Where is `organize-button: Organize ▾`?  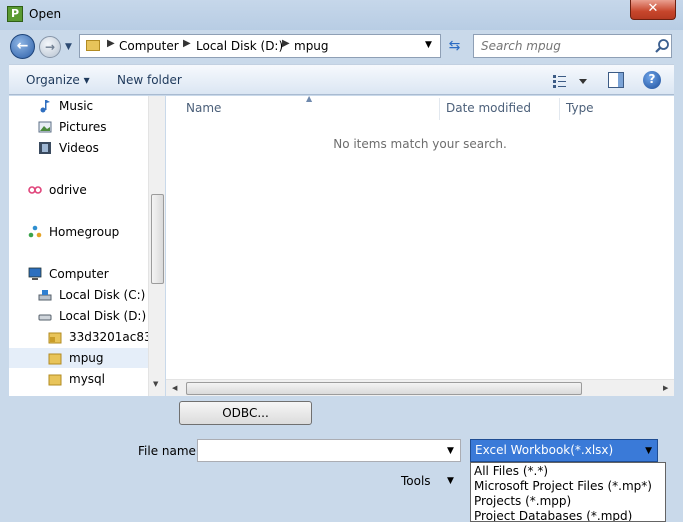
organize-button: Organize ▾ is located at coordinates (58, 80).